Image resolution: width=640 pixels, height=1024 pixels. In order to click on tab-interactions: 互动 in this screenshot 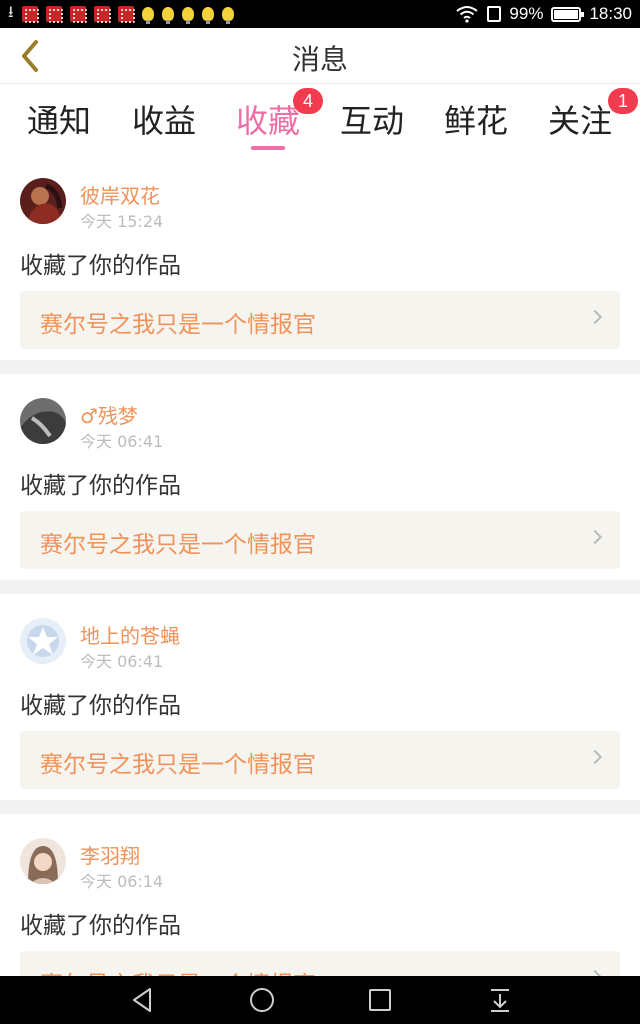, I will do `click(372, 122)`.